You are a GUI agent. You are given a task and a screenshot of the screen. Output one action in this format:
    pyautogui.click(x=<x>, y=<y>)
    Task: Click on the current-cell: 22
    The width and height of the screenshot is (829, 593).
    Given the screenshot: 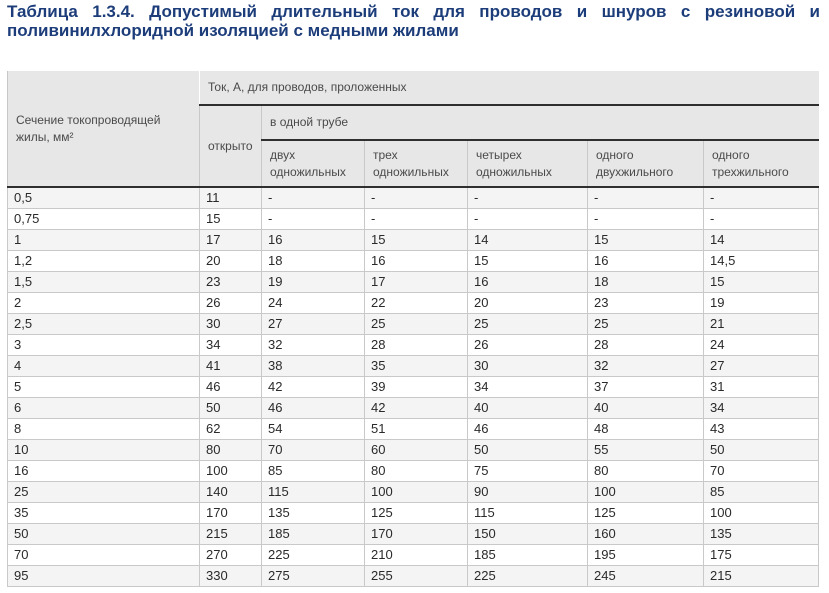 What is the action you would take?
    pyautogui.click(x=416, y=303)
    